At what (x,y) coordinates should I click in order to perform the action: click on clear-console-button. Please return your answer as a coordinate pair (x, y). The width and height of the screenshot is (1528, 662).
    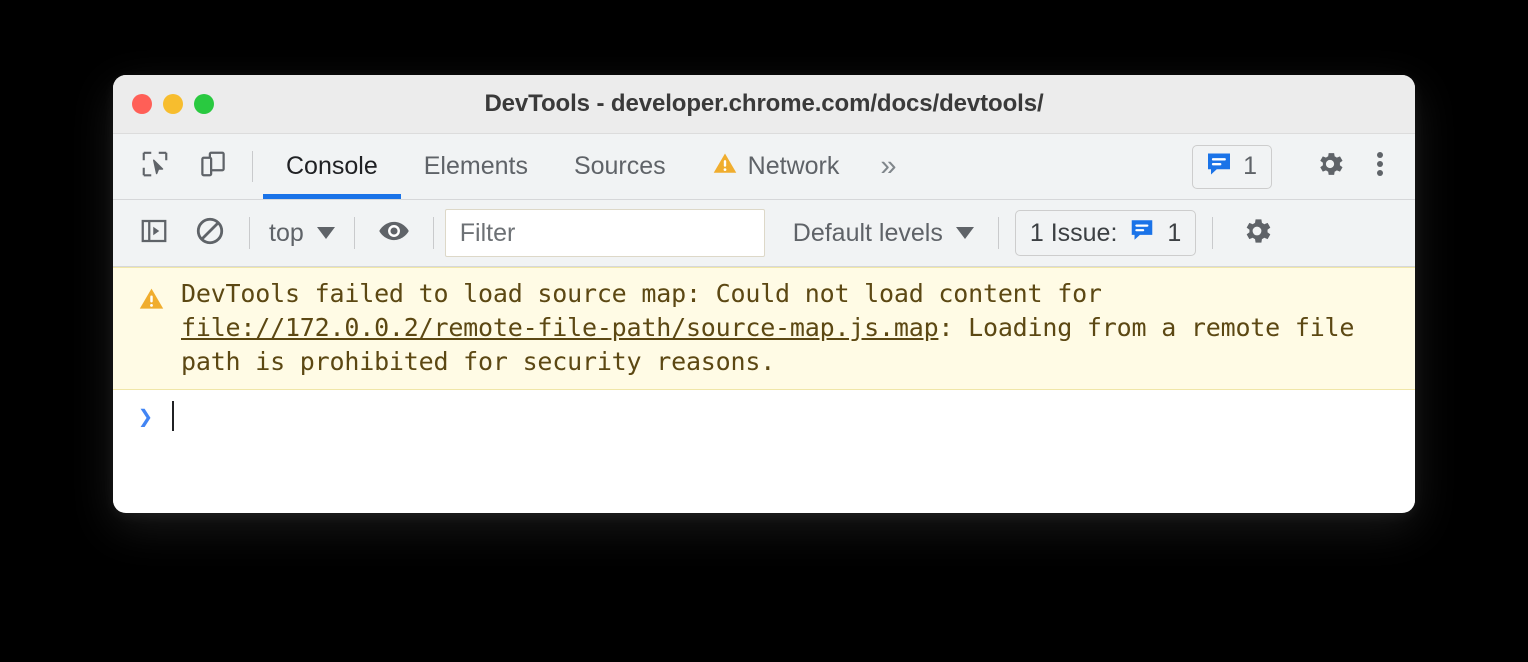
    Looking at the image, I should click on (210, 233).